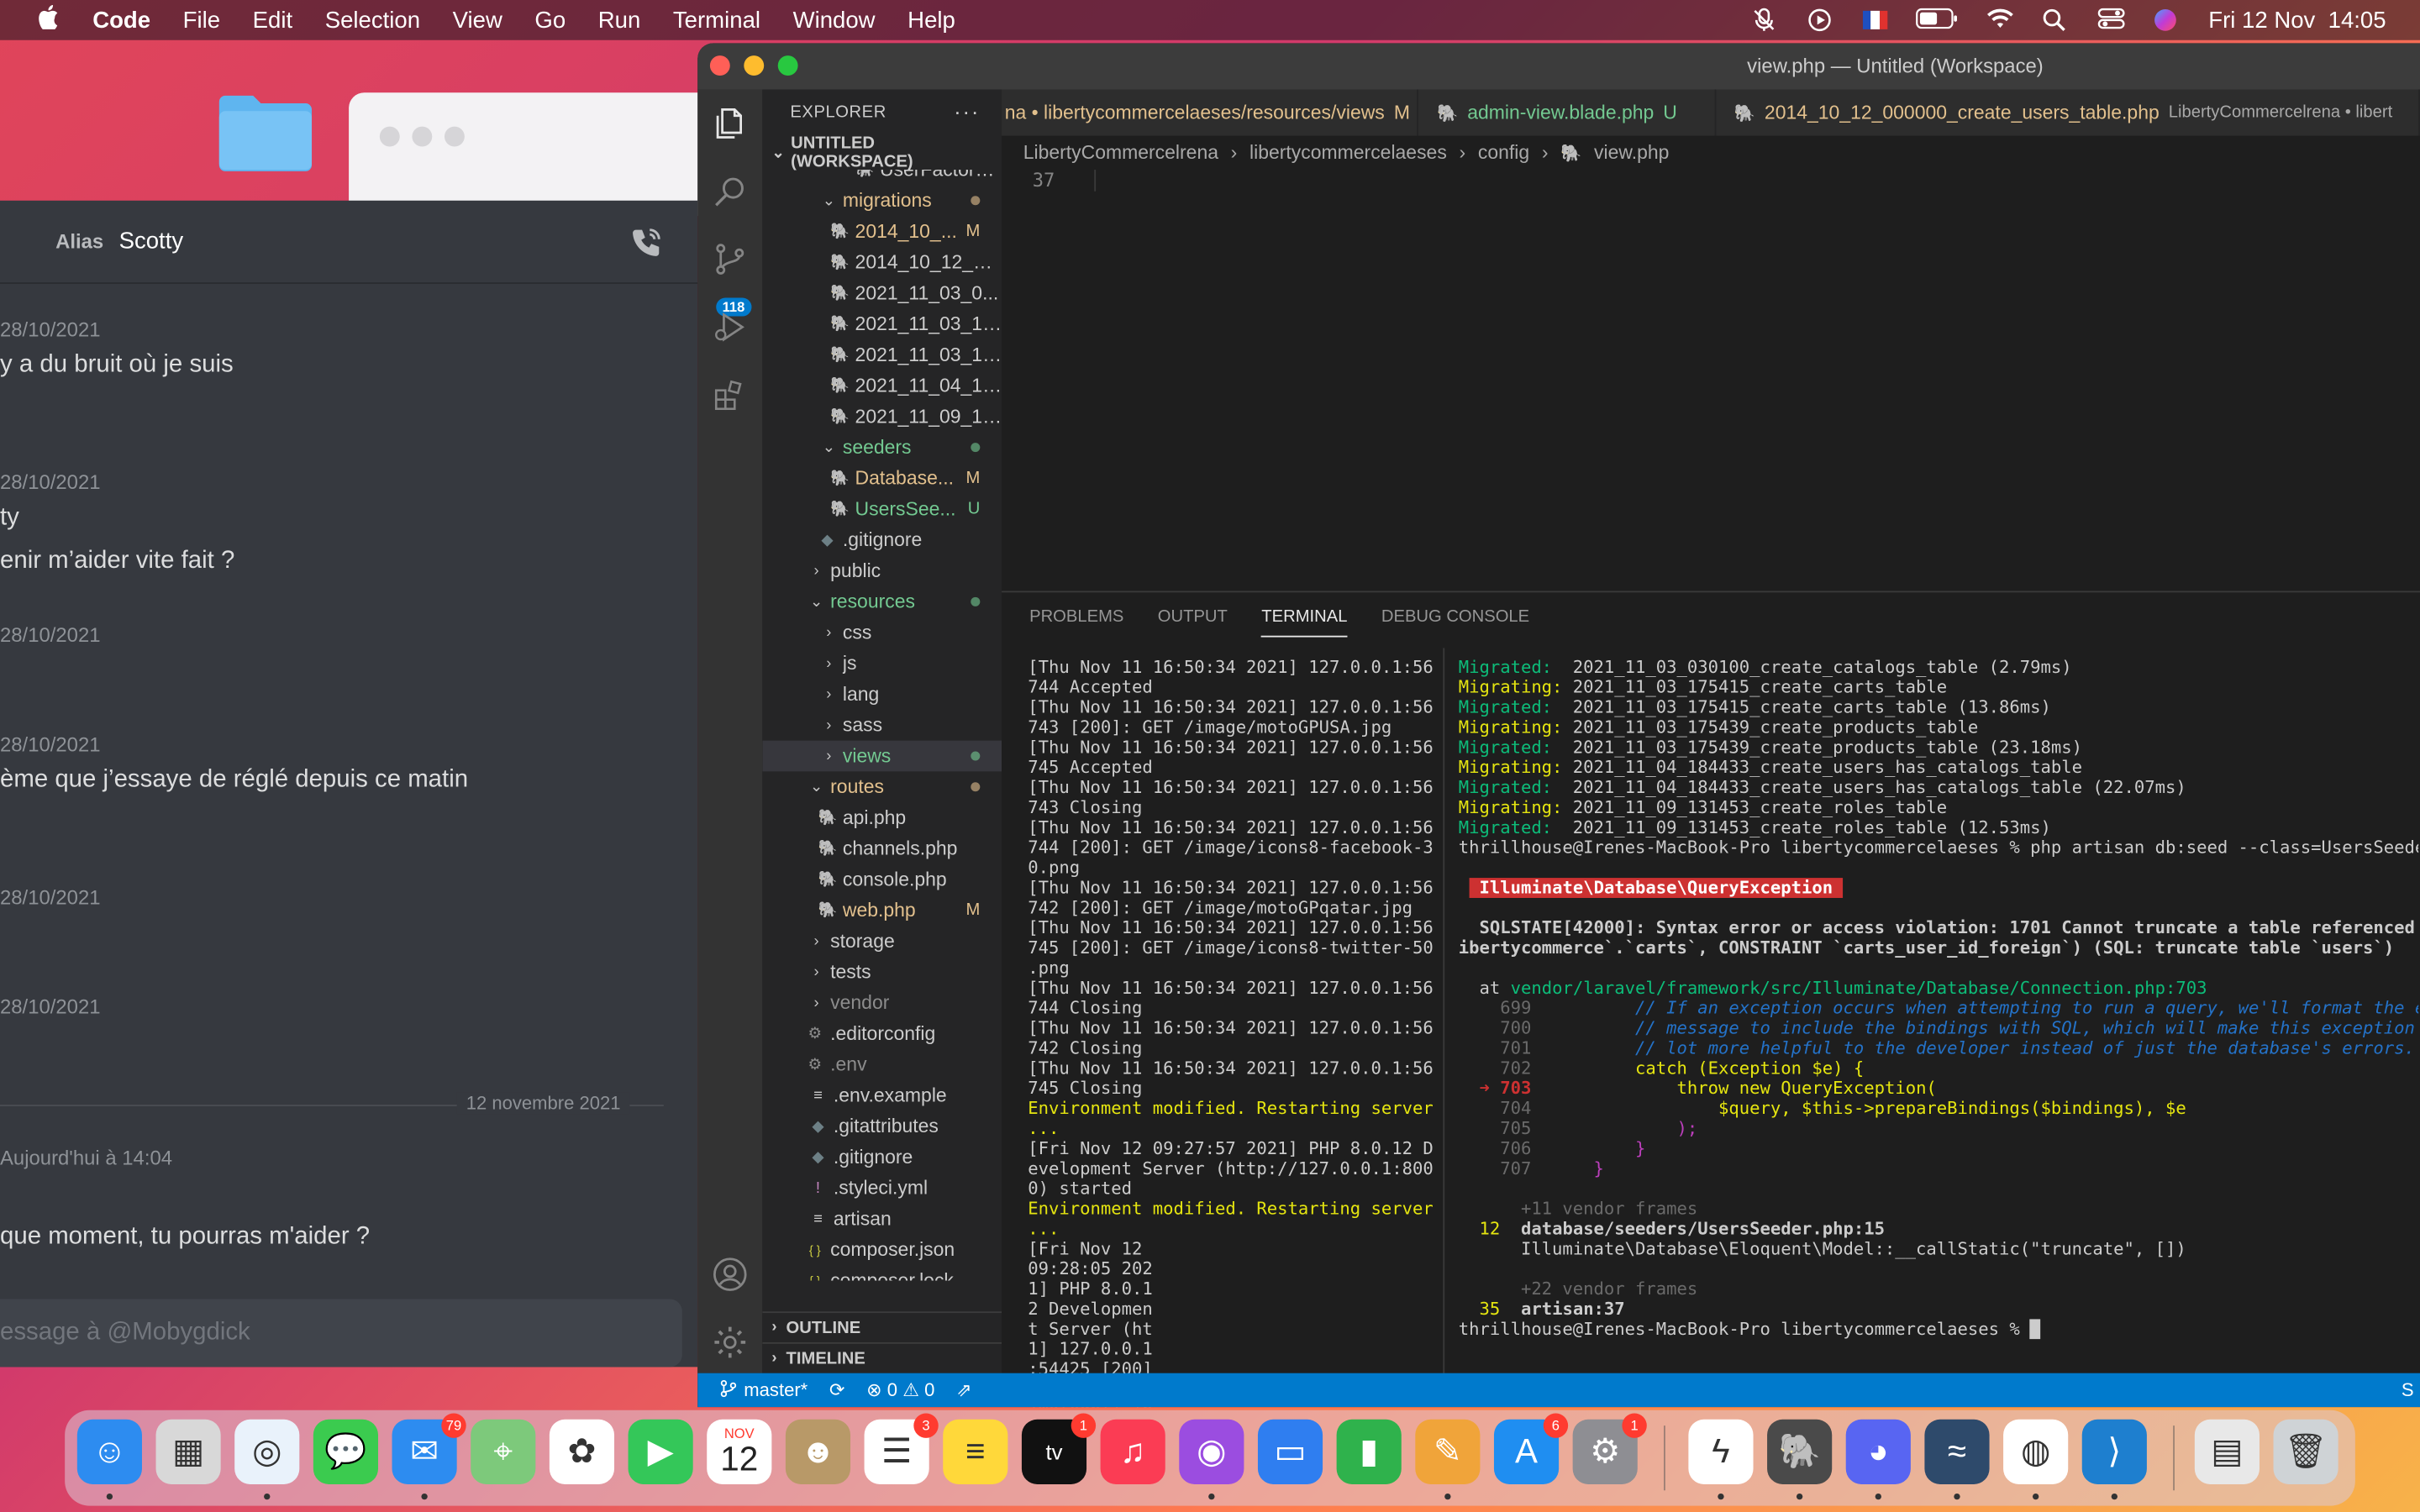 This screenshot has width=2420, height=1512. I want to click on podcasts-icon: ◉, so click(1211, 1451).